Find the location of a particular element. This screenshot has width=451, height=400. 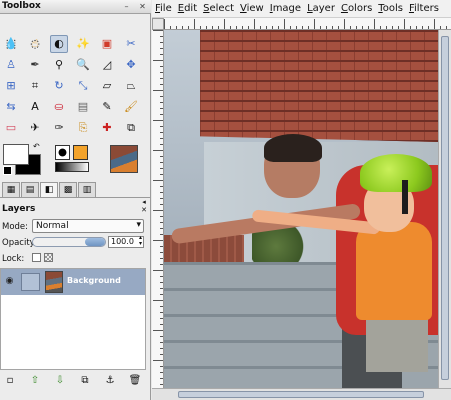

spin-arrows-icon: ▴ ▾ is located at coordinates (140, 241).